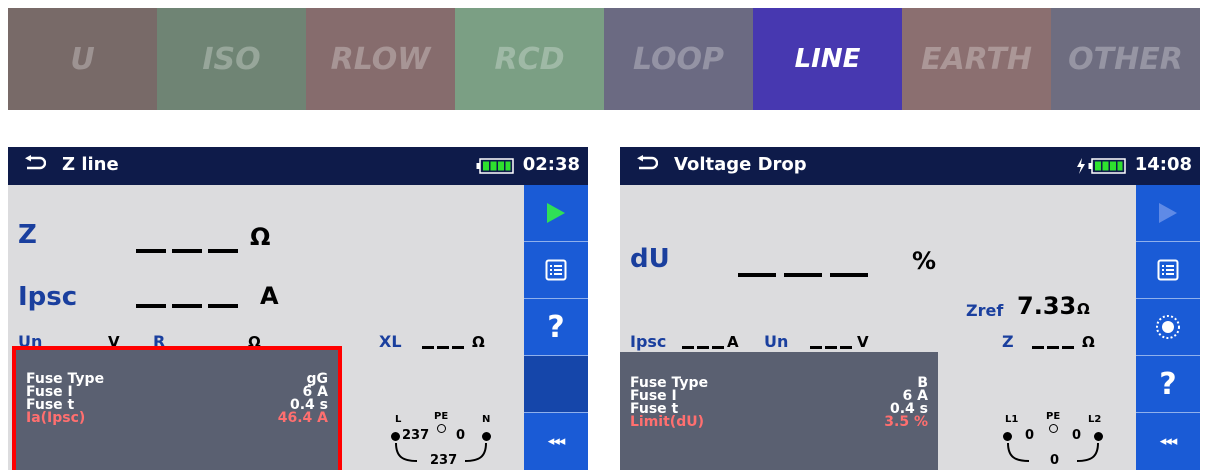 Image resolution: width=1208 pixels, height=470 pixels. Describe the element at coordinates (478, 342) in the screenshot. I see `xl-unit: Ω` at that location.